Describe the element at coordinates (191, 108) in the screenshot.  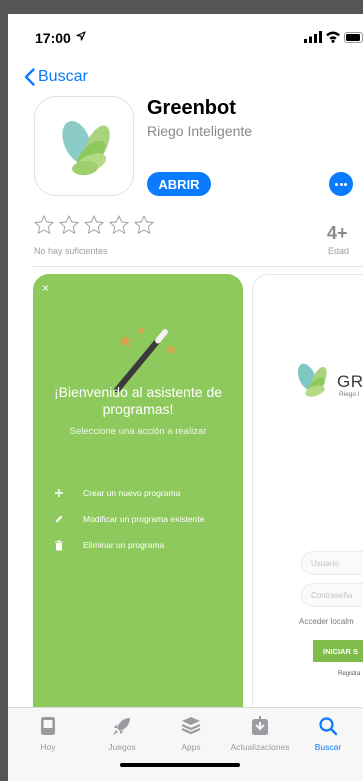
I see `app-title: Greenbot` at that location.